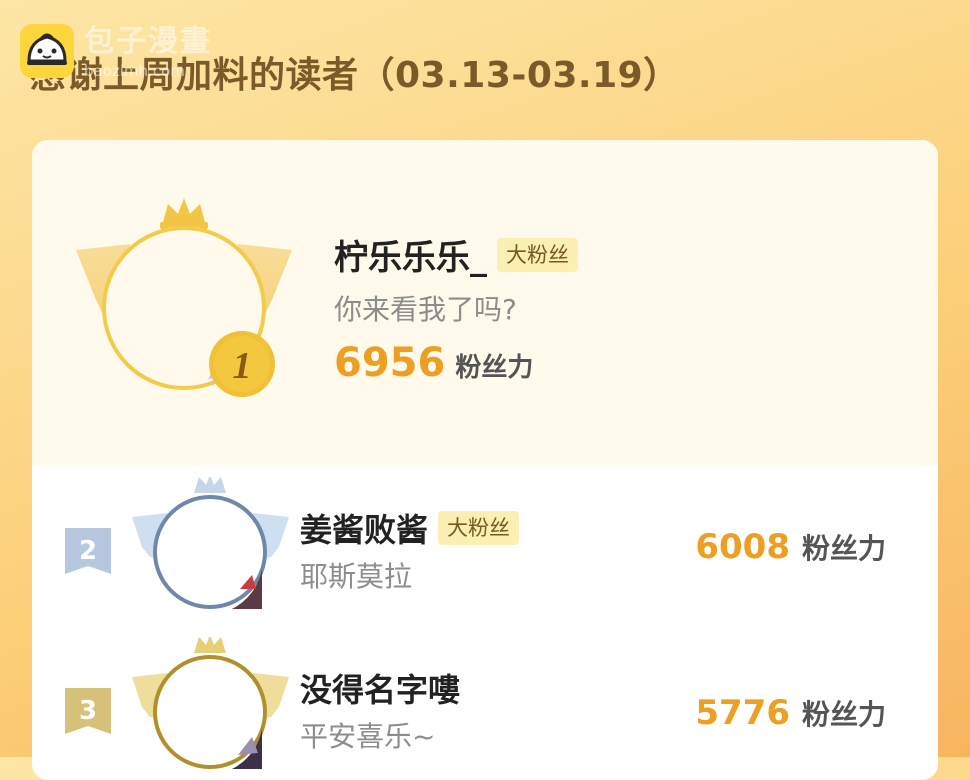 This screenshot has width=970, height=780. I want to click on rank-number: 2, so click(88, 551).